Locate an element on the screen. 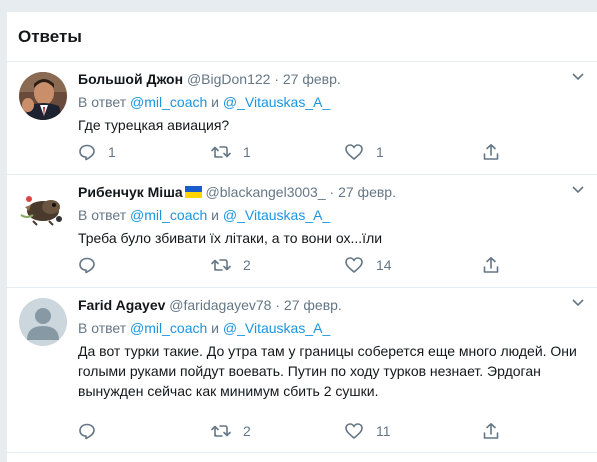 This screenshot has width=597, height=462. author-handle: @faridagayev78 is located at coordinates (220, 305).